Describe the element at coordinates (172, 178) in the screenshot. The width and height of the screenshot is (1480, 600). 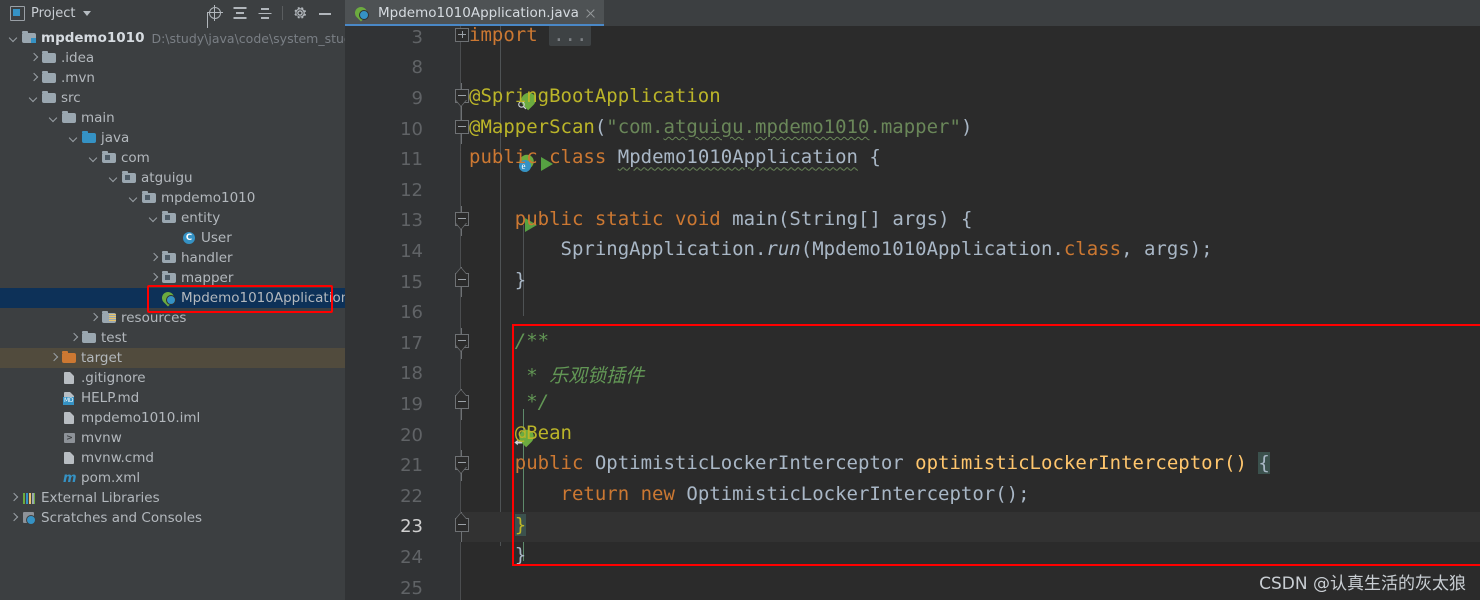
I see `tree-item-atguigu: atguigu` at that location.